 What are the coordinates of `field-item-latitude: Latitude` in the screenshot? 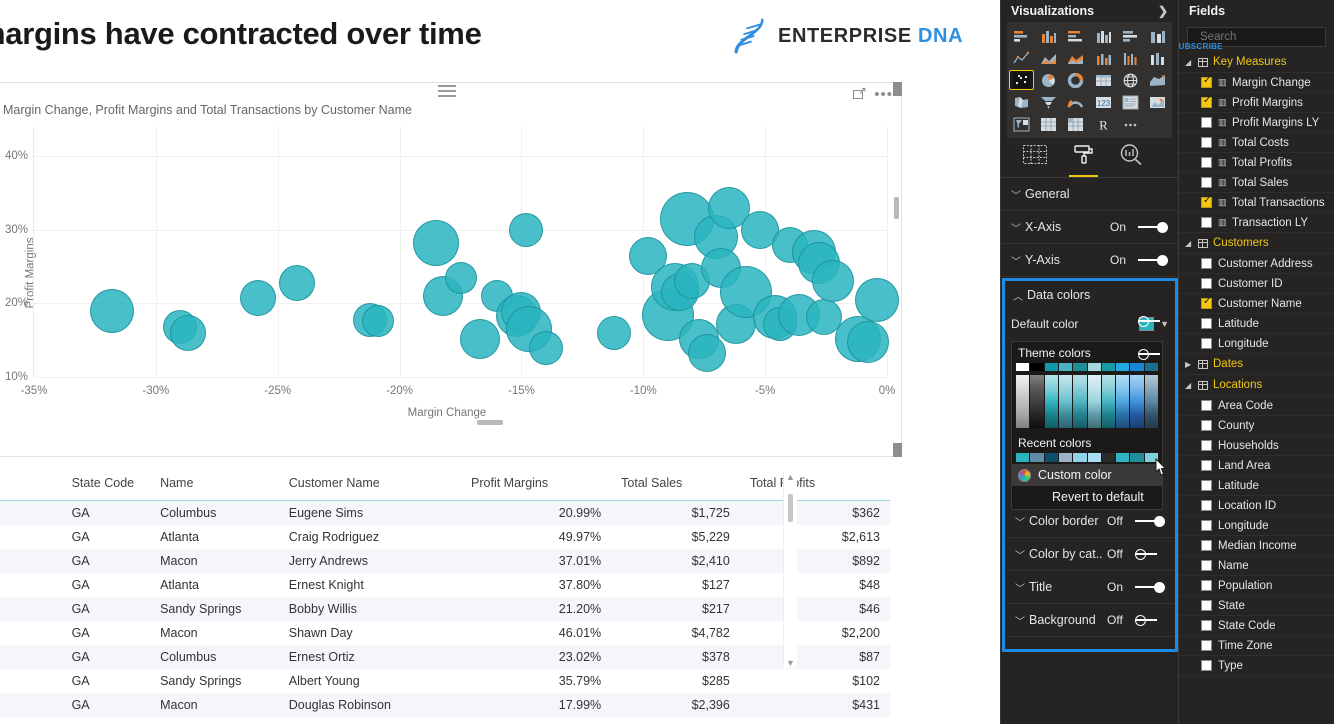 It's located at (1256, 324).